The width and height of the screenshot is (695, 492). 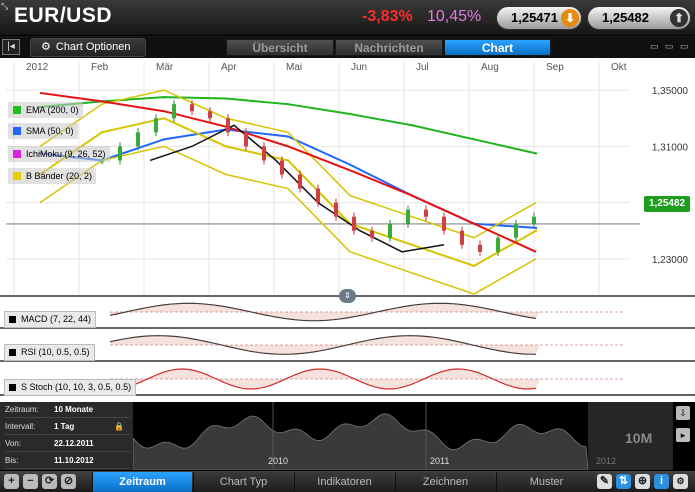 I want to click on legend-sma: SMA (50, 0), so click(x=43, y=131).